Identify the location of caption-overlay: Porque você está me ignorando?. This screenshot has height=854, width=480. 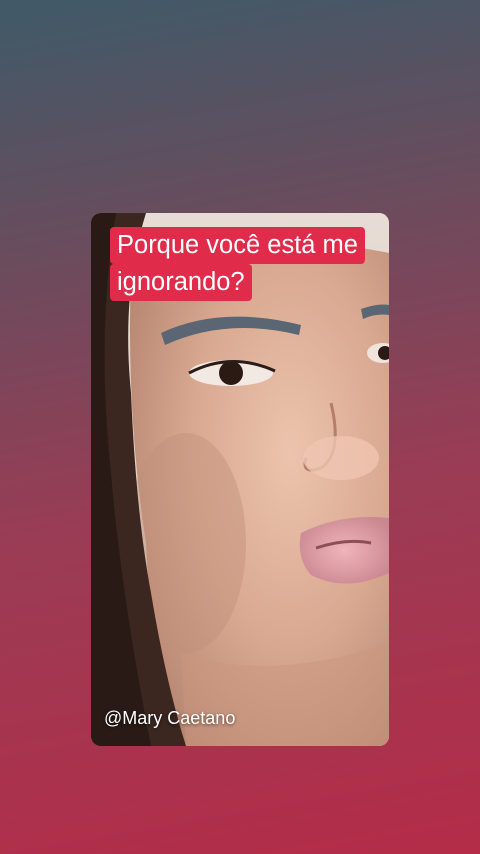
(250, 264).